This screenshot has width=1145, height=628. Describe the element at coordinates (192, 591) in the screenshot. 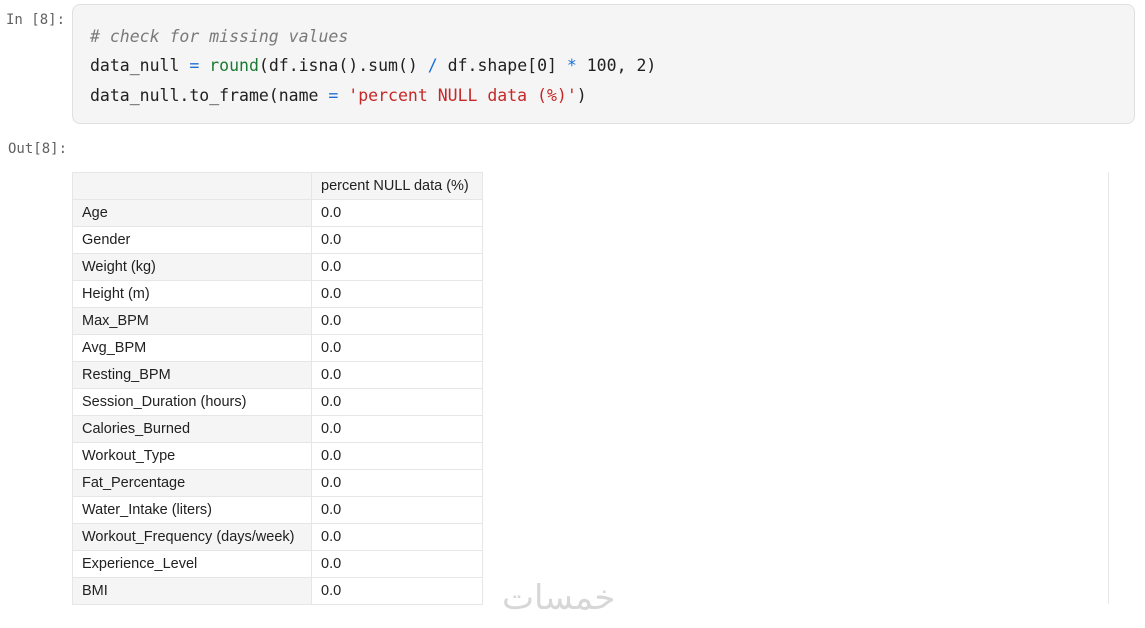

I see `row-index-label: BMI` at that location.